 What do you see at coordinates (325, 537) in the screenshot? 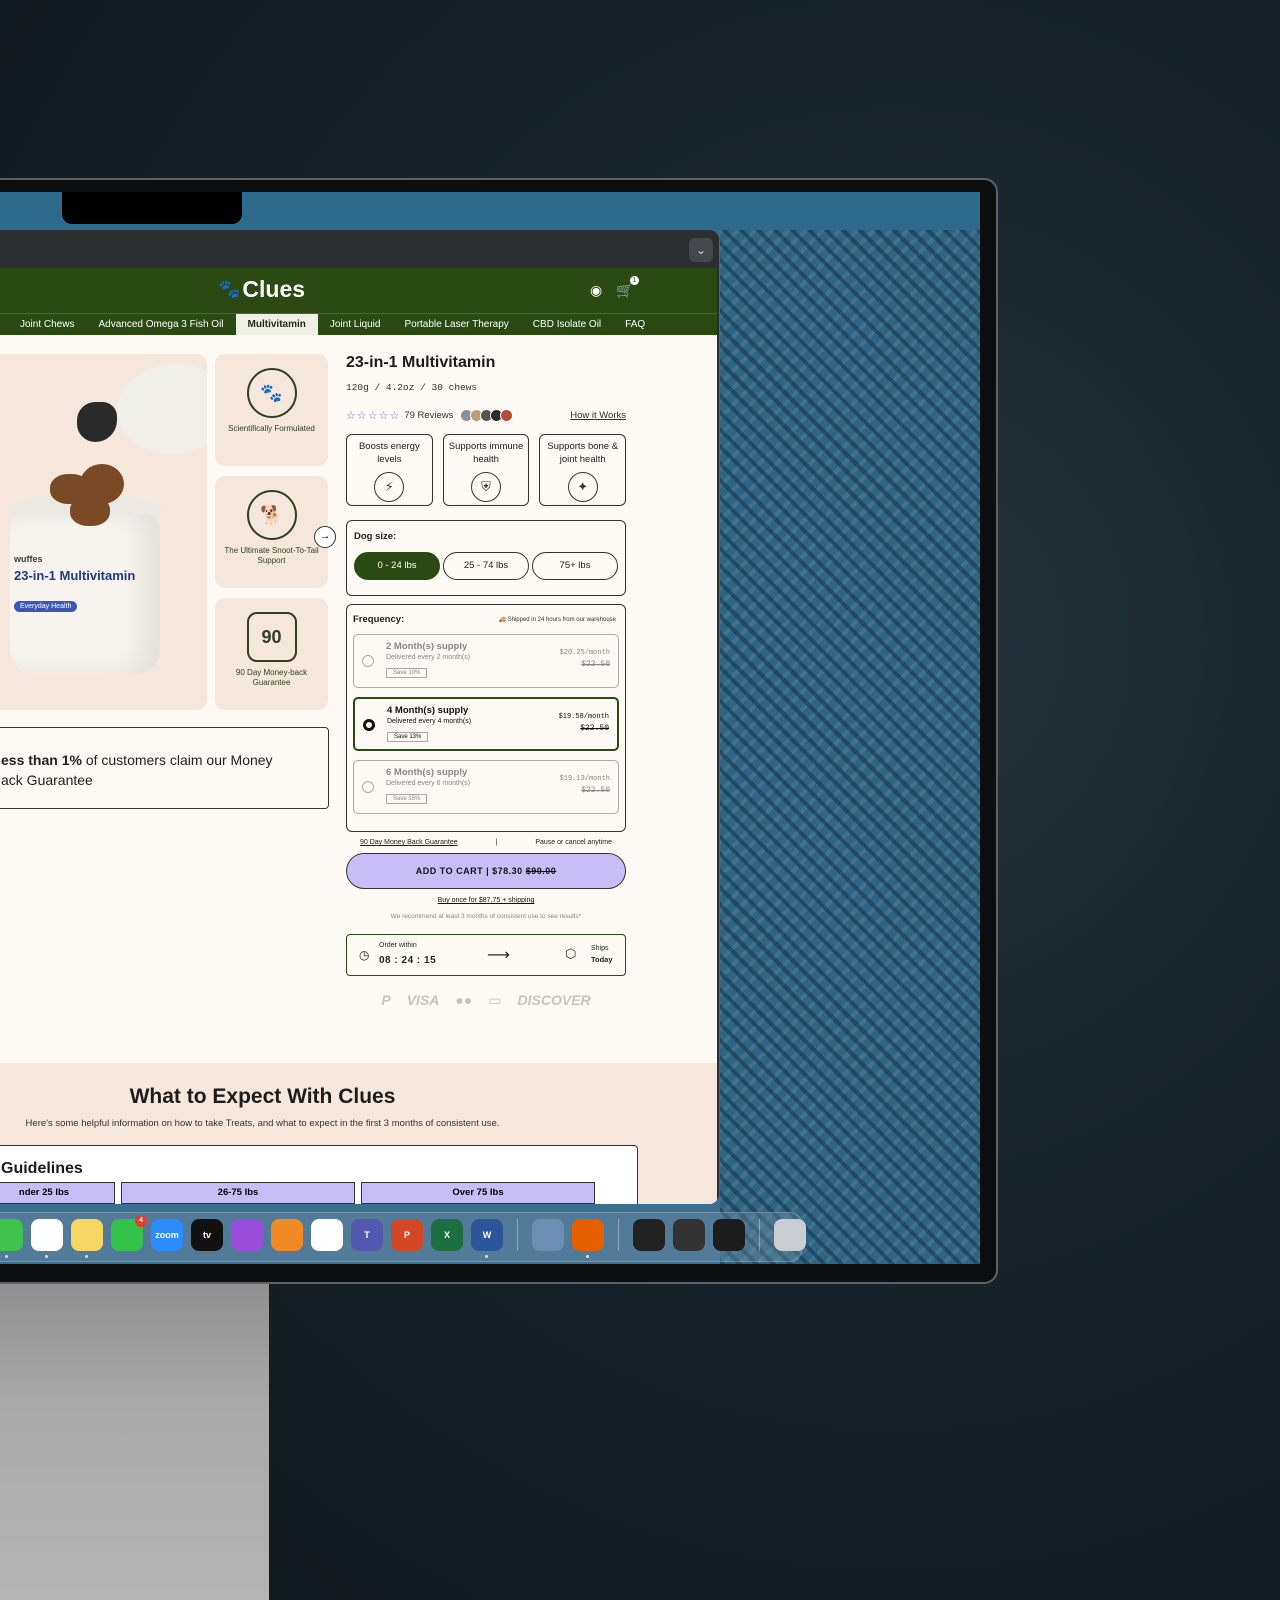
I see `next-arrow-icon: →` at bounding box center [325, 537].